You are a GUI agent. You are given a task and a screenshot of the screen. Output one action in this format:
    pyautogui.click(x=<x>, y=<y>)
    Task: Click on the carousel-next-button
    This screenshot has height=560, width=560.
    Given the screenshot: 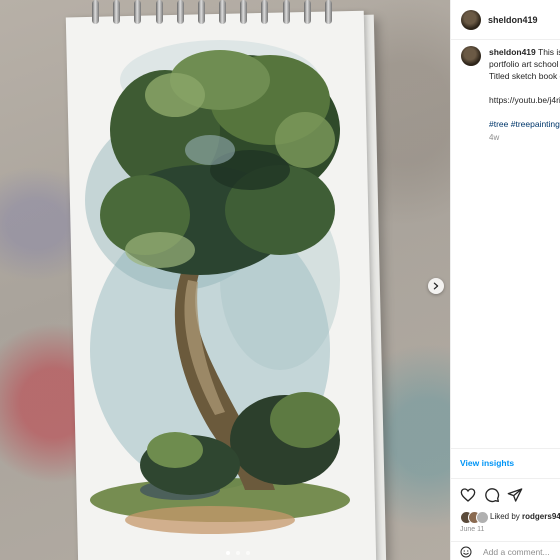 What is the action you would take?
    pyautogui.click(x=436, y=286)
    